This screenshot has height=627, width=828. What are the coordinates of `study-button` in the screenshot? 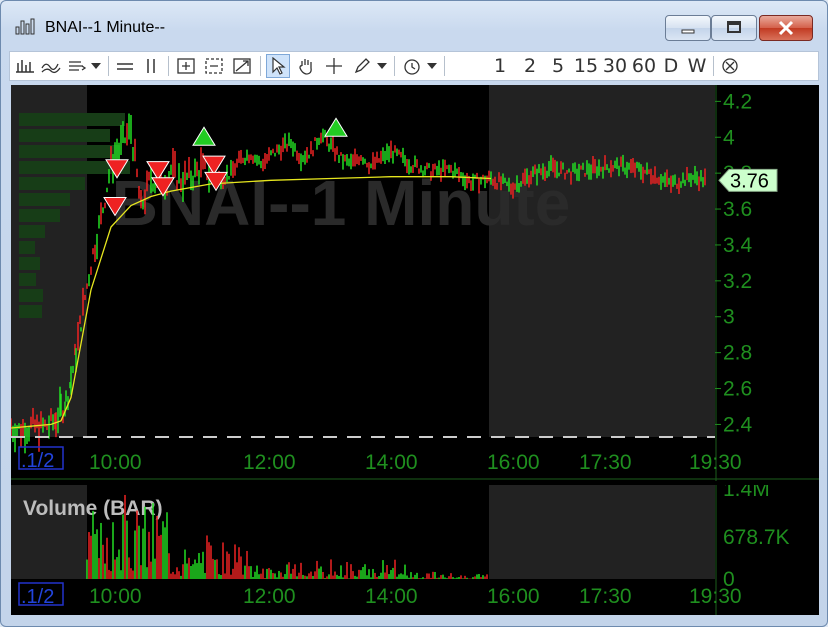 It's located at (77, 66).